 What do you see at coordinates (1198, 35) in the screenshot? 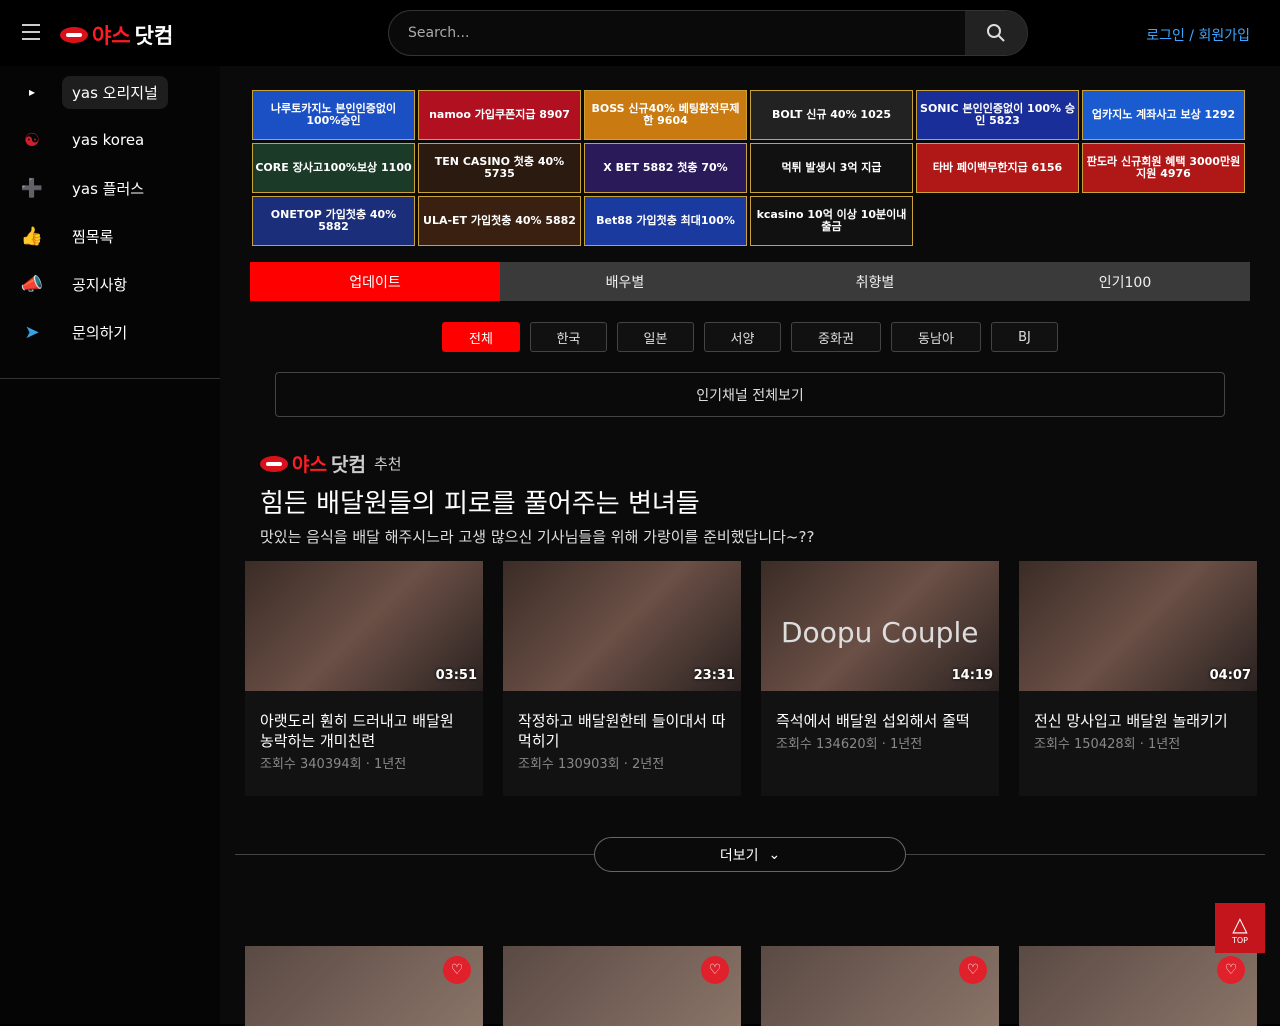
I see `login-signup-link: 로그인 / 회원가입` at bounding box center [1198, 35].